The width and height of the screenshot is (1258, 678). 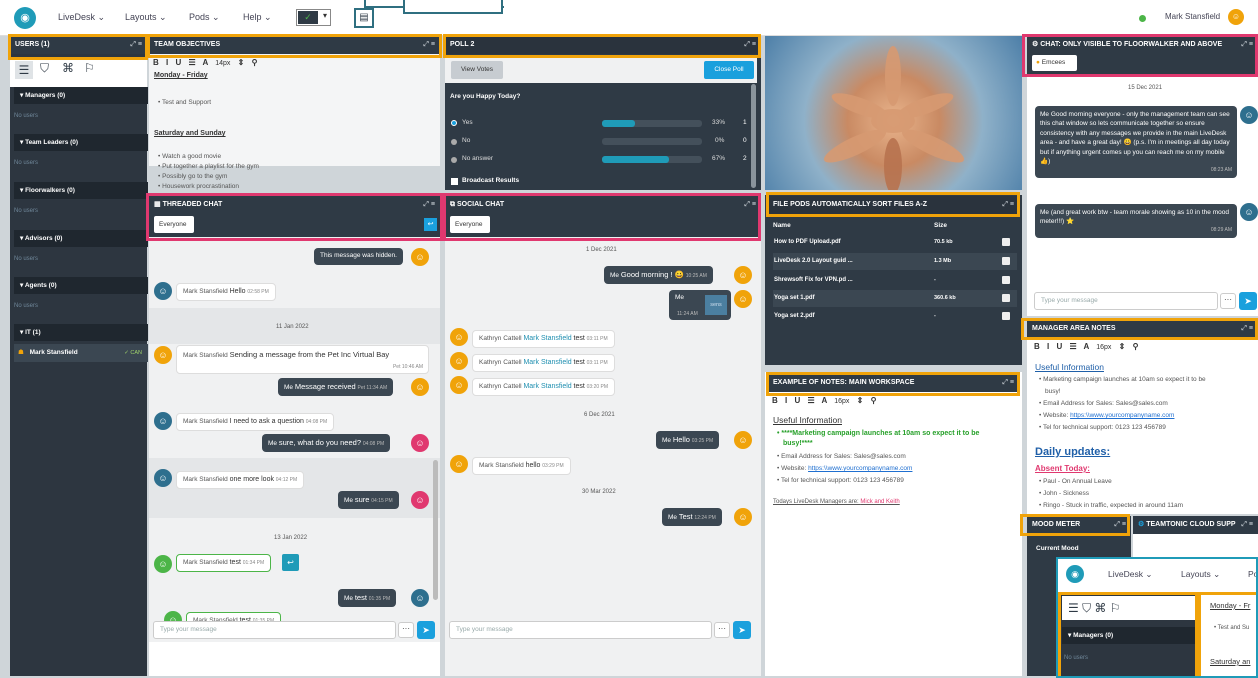 What do you see at coordinates (941, 225) in the screenshot?
I see `column-size: Size` at bounding box center [941, 225].